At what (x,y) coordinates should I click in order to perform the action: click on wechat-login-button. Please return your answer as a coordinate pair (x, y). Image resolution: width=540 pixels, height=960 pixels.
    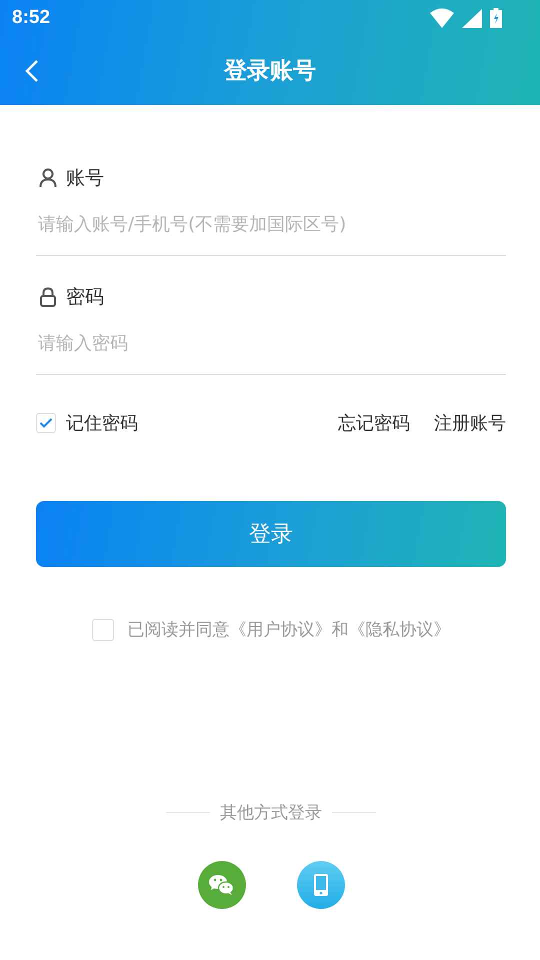
    Looking at the image, I should click on (222, 885).